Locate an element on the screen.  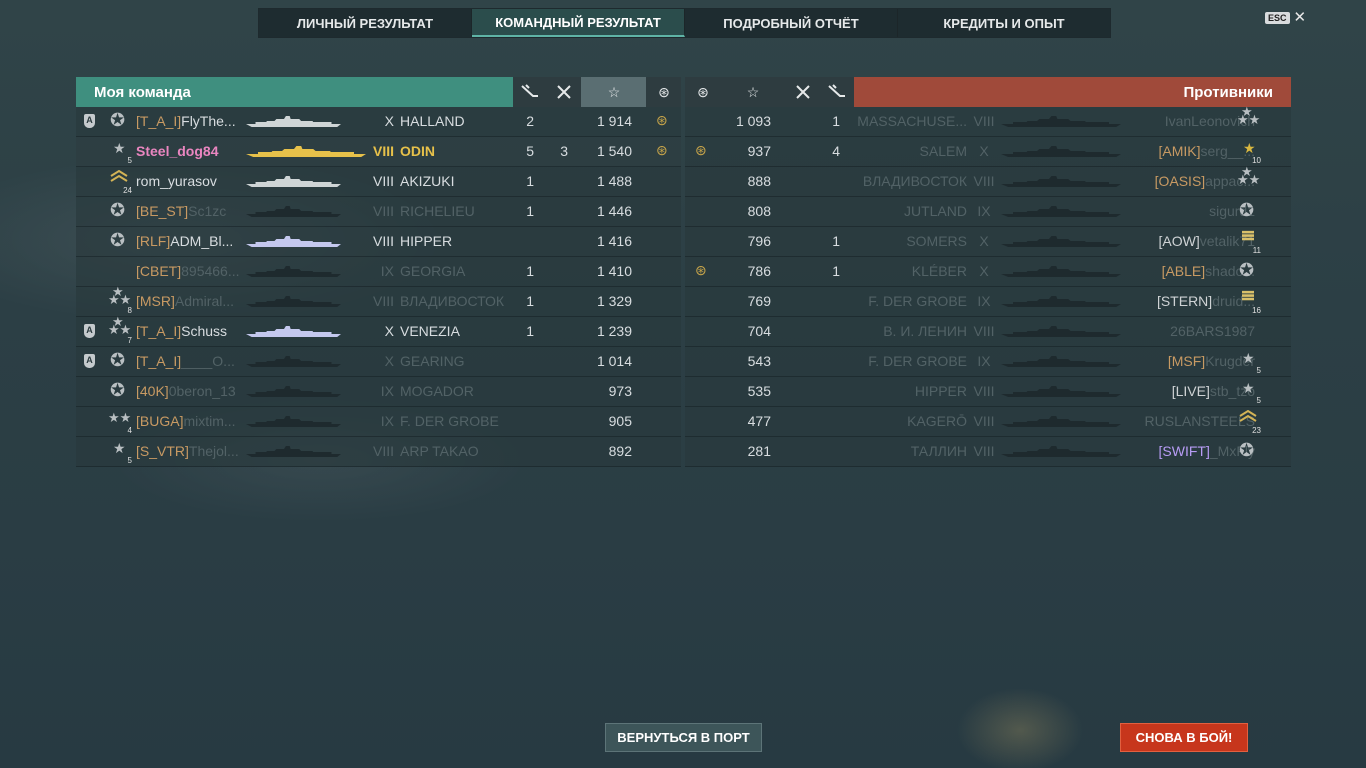
rank-icon: ★ 10 is located at coordinates (1252, 152).